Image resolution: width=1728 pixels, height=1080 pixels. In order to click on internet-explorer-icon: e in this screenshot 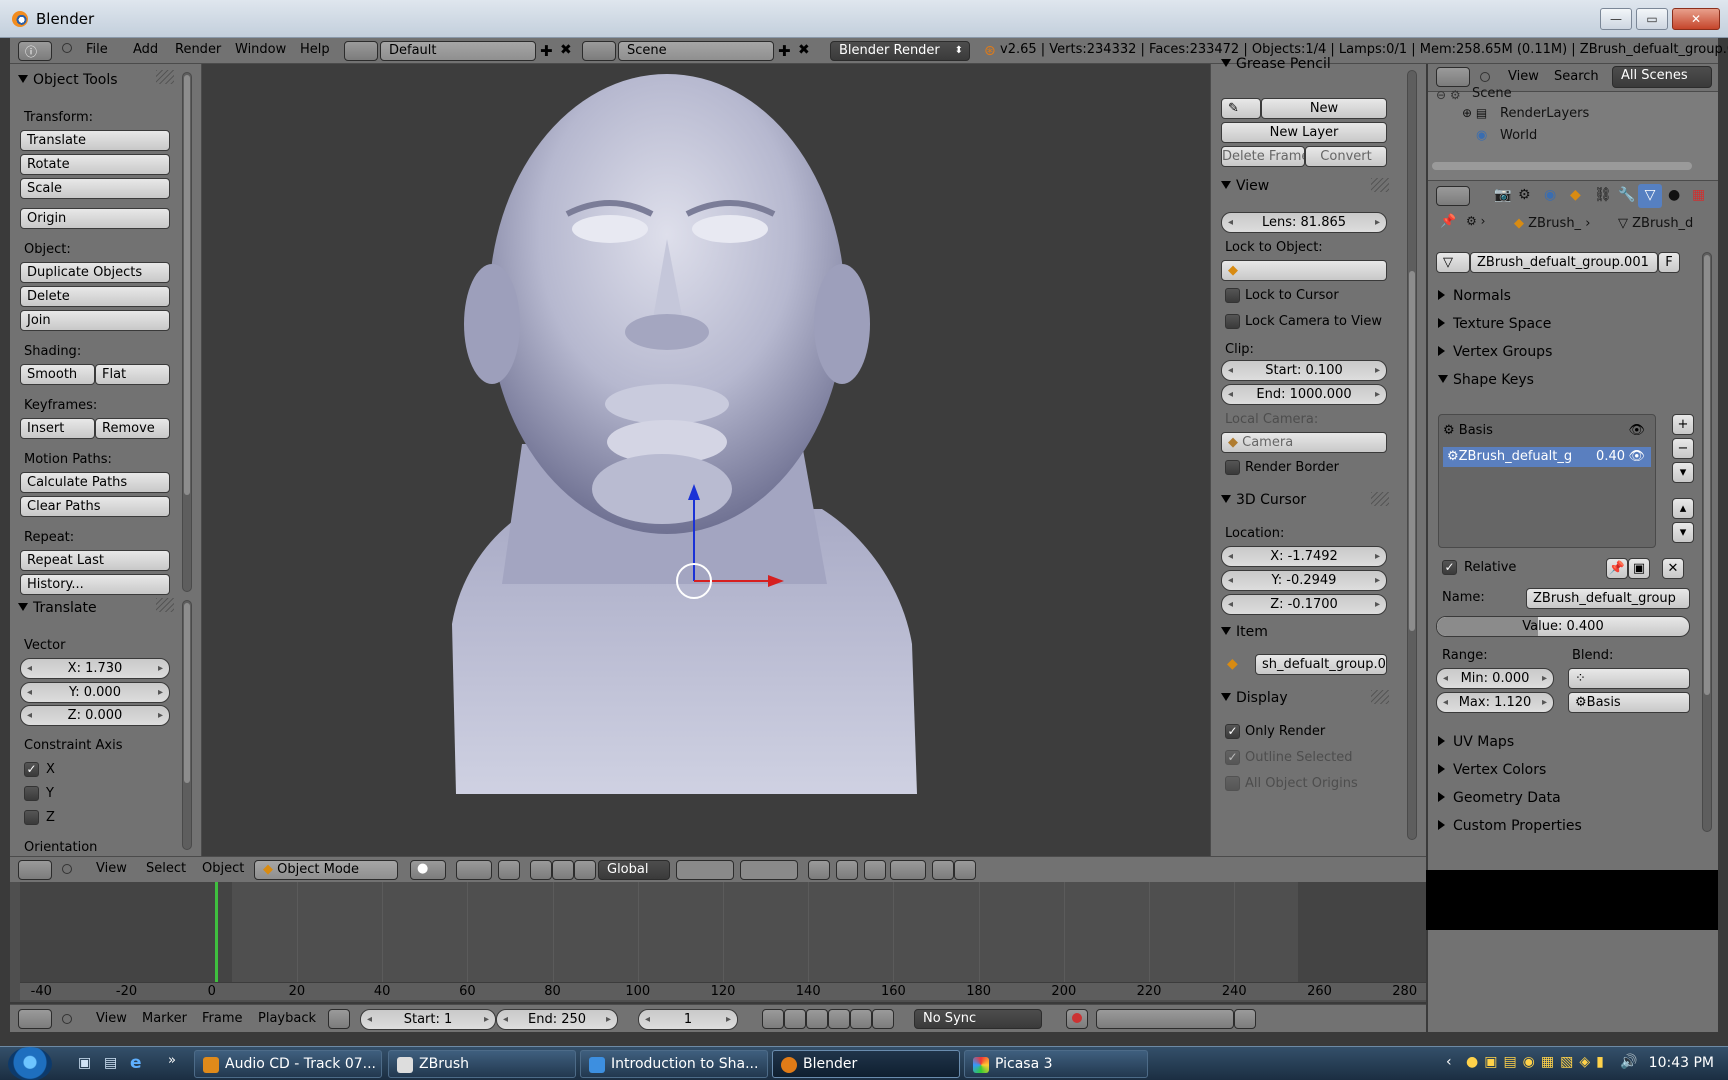, I will do `click(136, 1063)`.